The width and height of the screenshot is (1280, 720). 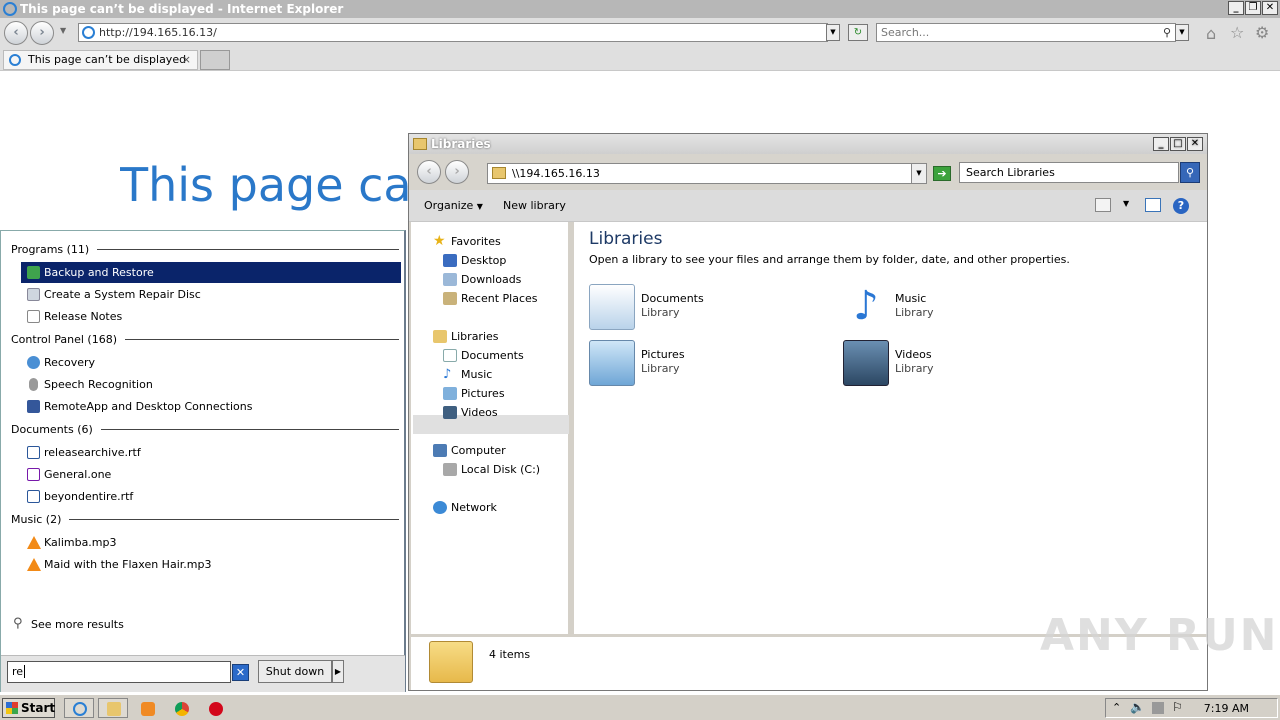 What do you see at coordinates (489, 298) in the screenshot?
I see `nav-recent-places: Recent Places` at bounding box center [489, 298].